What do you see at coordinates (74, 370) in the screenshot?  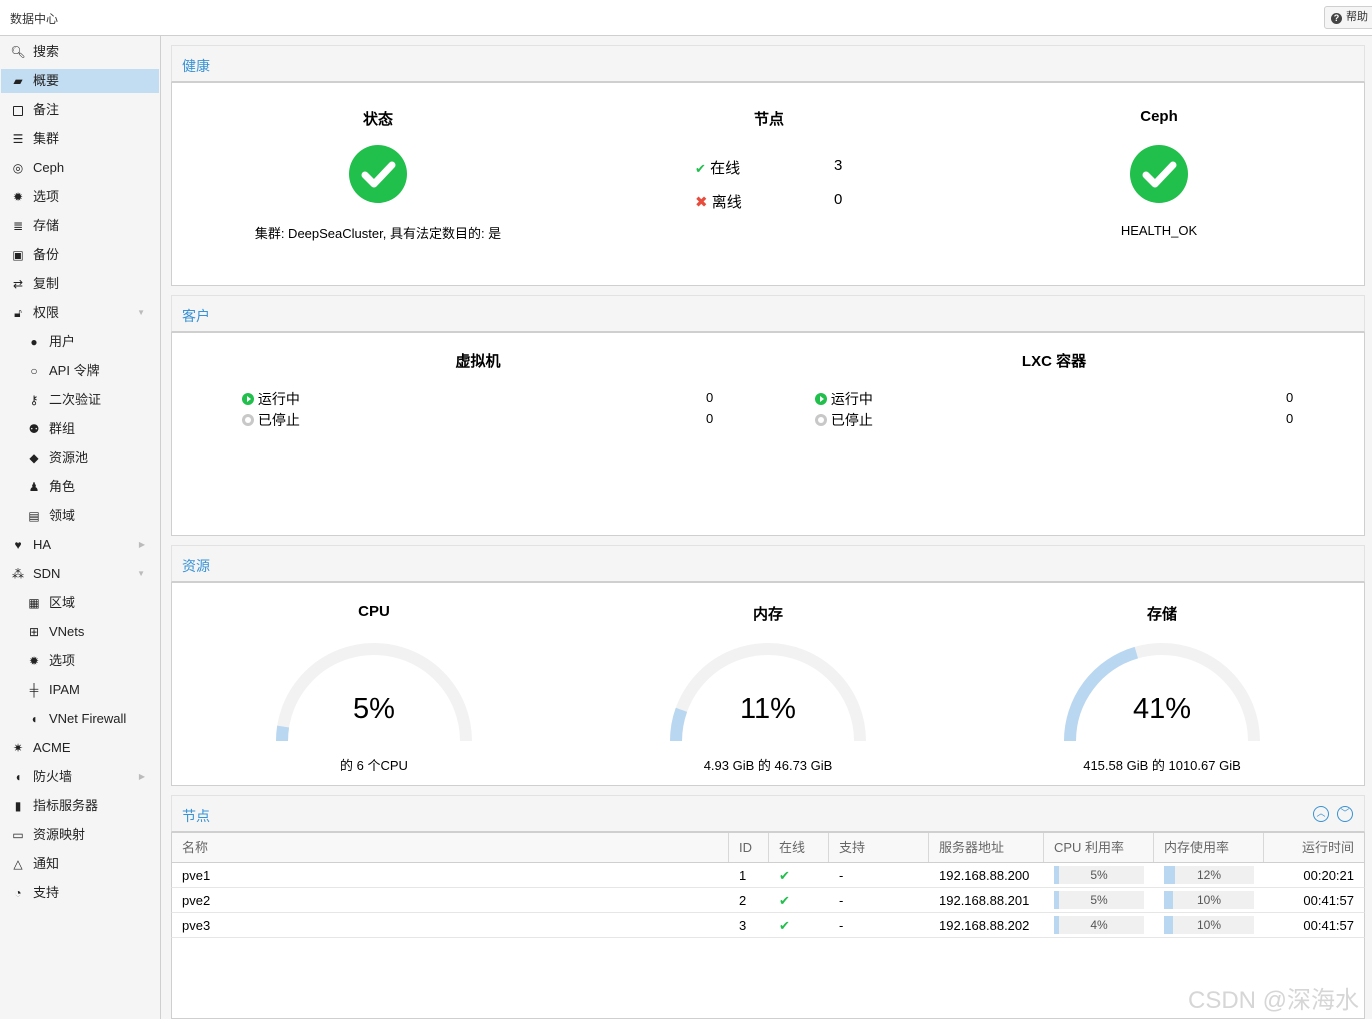 I see `sidebar-item-label: API 令牌` at bounding box center [74, 370].